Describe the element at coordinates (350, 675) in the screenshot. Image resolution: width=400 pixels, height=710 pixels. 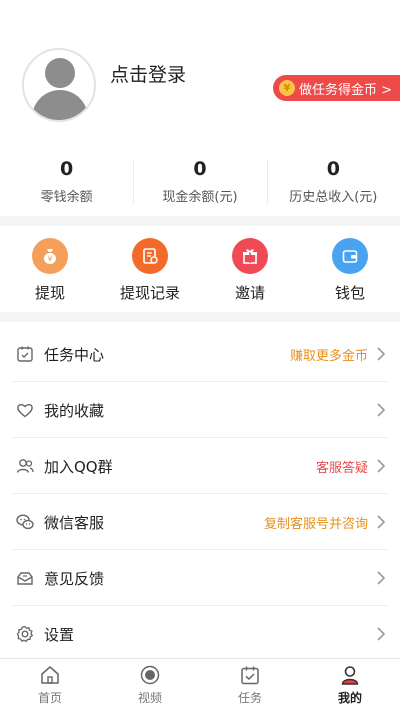
I see `profile-icon` at that location.